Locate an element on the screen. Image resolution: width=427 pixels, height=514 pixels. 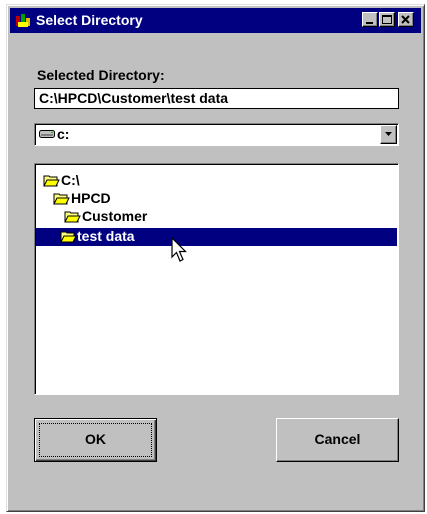
app-icon is located at coordinates (23, 20).